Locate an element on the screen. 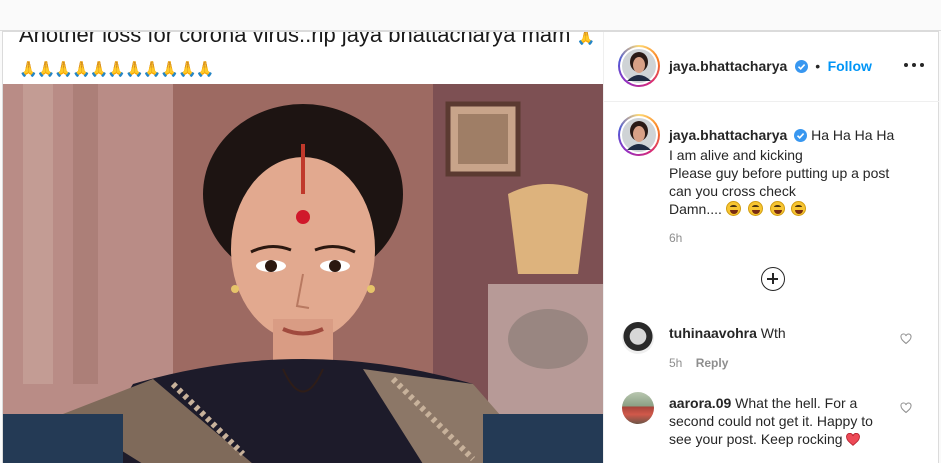 The image size is (941, 463). comment-username: tuhinaavohra is located at coordinates (713, 333).